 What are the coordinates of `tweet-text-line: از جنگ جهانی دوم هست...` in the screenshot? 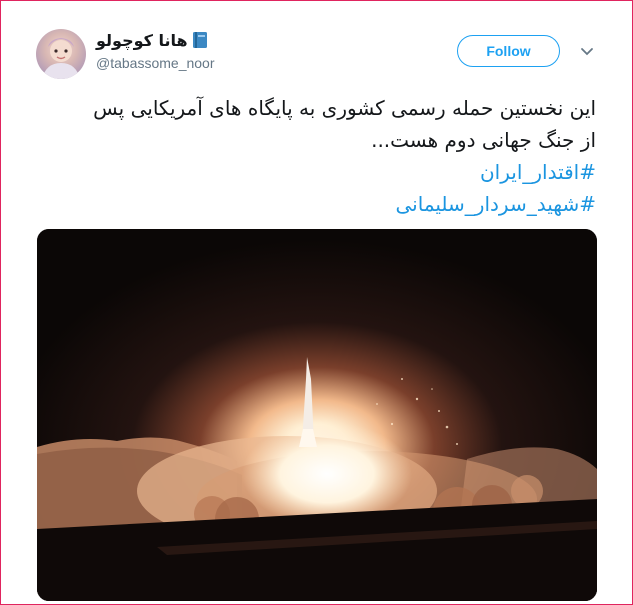 It's located at (483, 140).